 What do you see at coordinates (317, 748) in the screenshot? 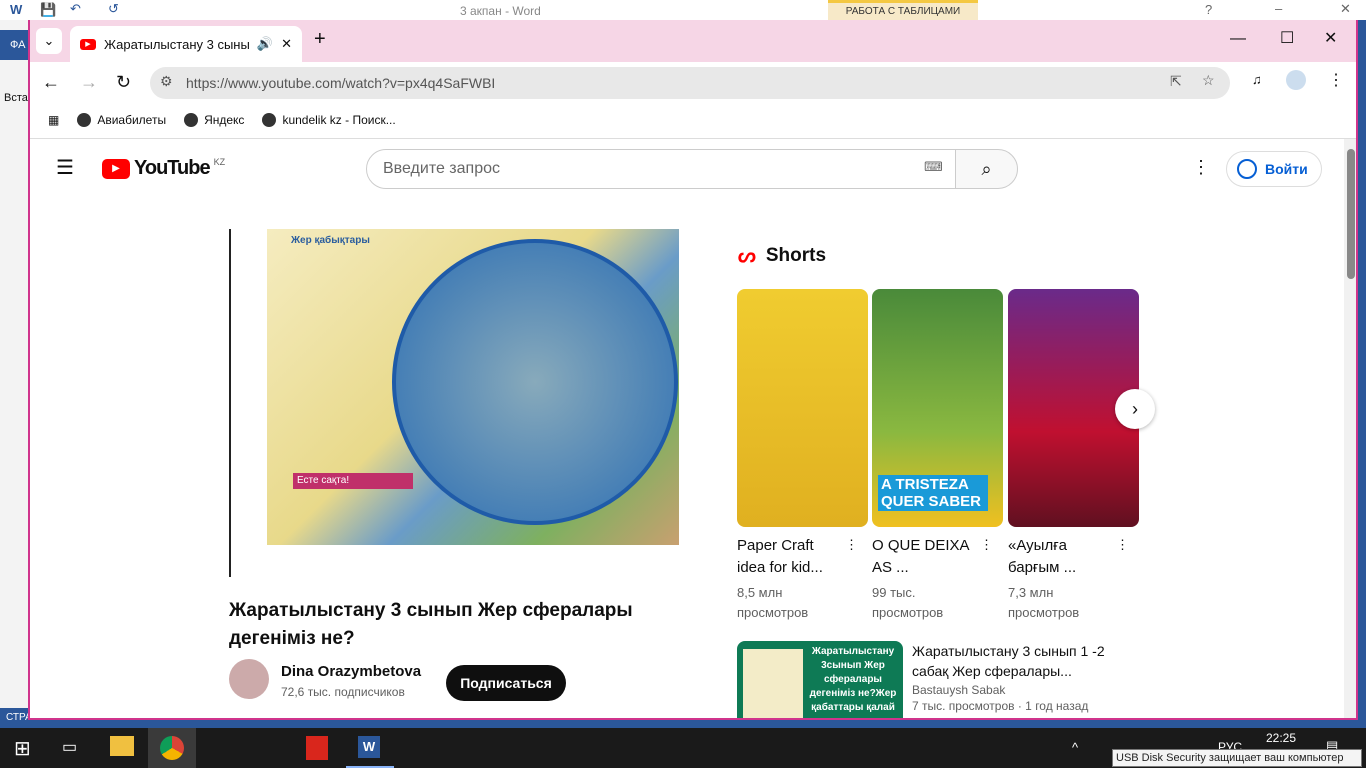
I see `pdf-icon` at bounding box center [317, 748].